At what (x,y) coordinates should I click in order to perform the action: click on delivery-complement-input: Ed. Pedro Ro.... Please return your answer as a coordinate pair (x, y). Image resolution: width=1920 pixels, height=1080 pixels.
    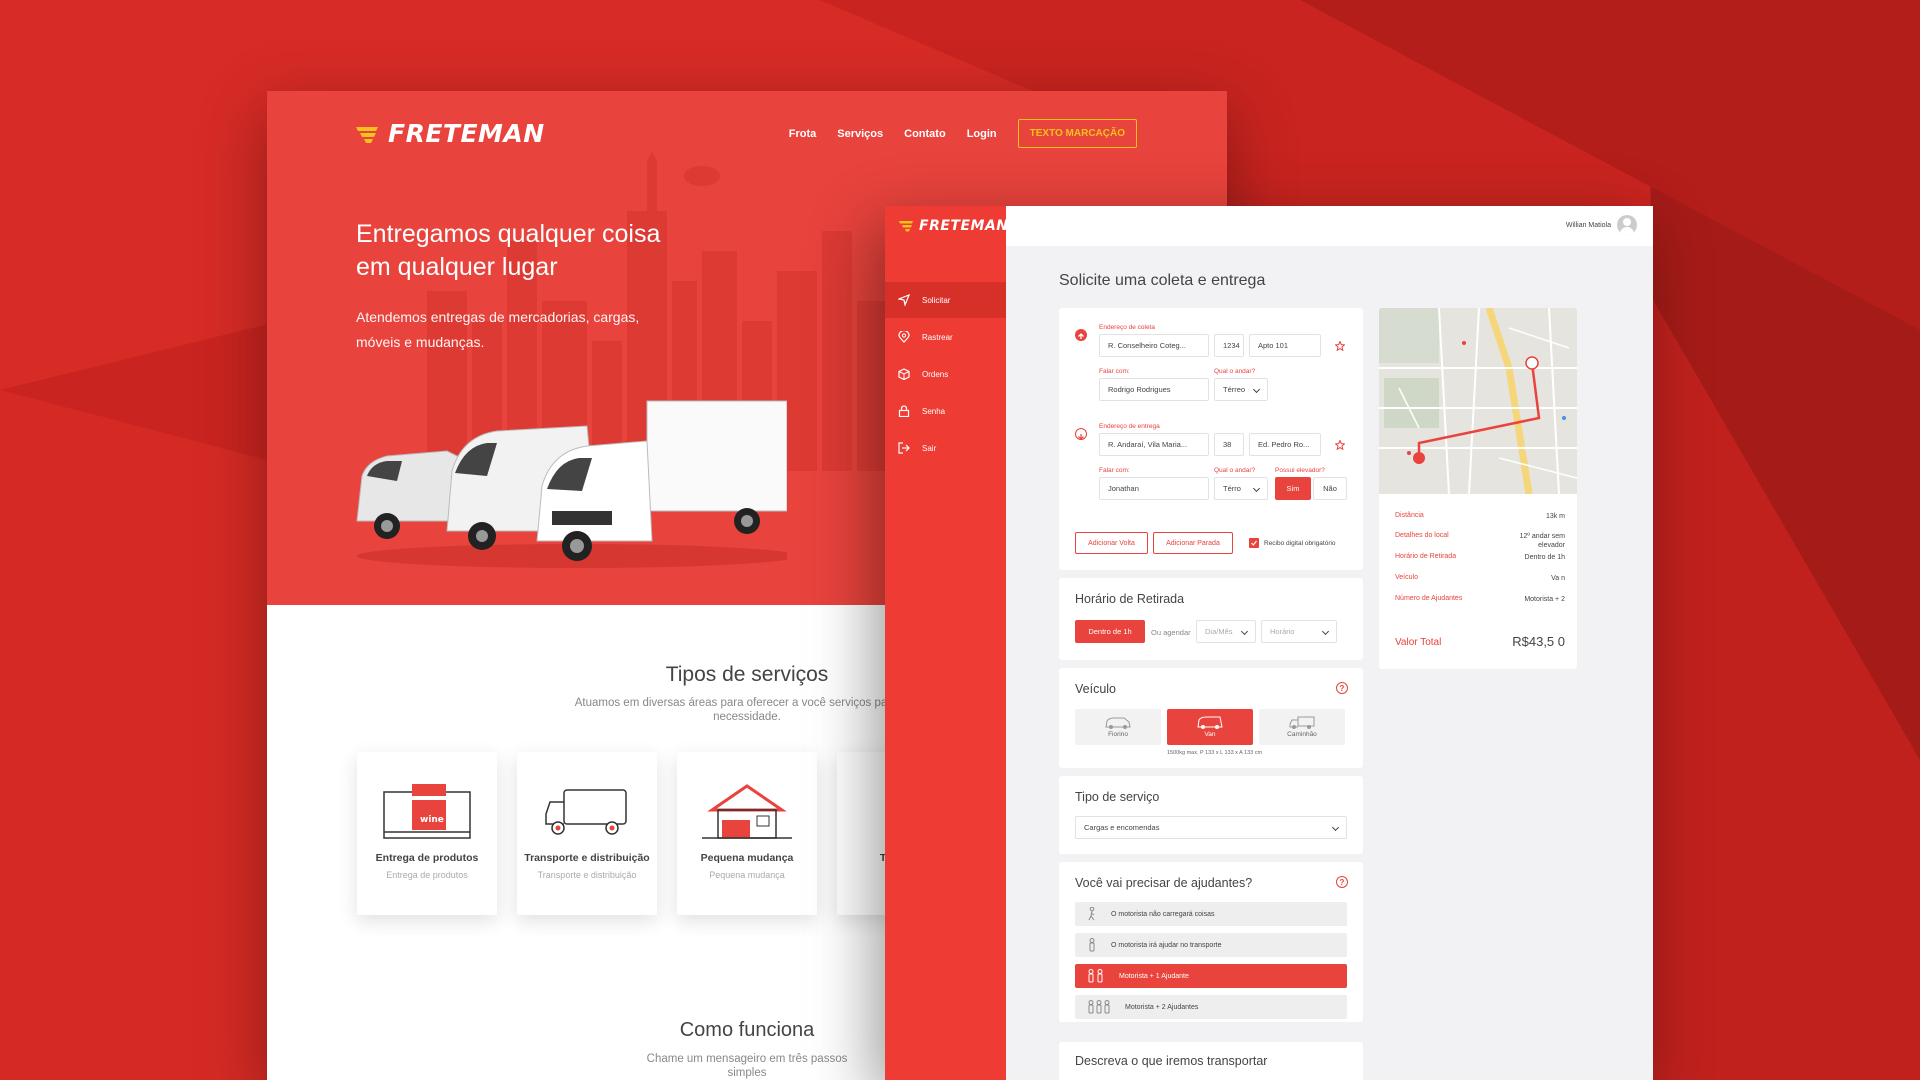
    Looking at the image, I should click on (1285, 444).